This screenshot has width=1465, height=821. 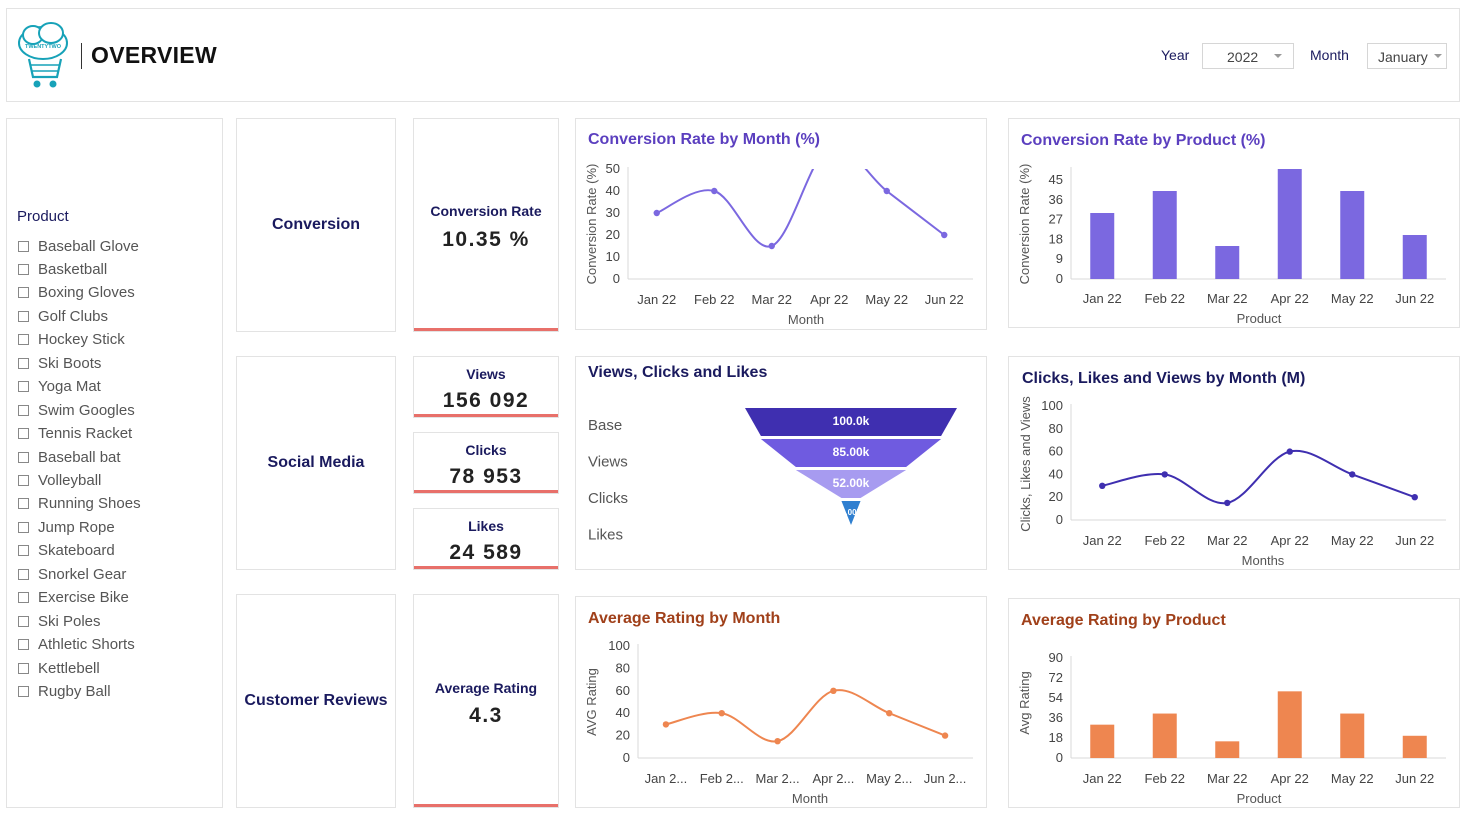 What do you see at coordinates (805, 716) in the screenshot?
I see `series-line` at bounding box center [805, 716].